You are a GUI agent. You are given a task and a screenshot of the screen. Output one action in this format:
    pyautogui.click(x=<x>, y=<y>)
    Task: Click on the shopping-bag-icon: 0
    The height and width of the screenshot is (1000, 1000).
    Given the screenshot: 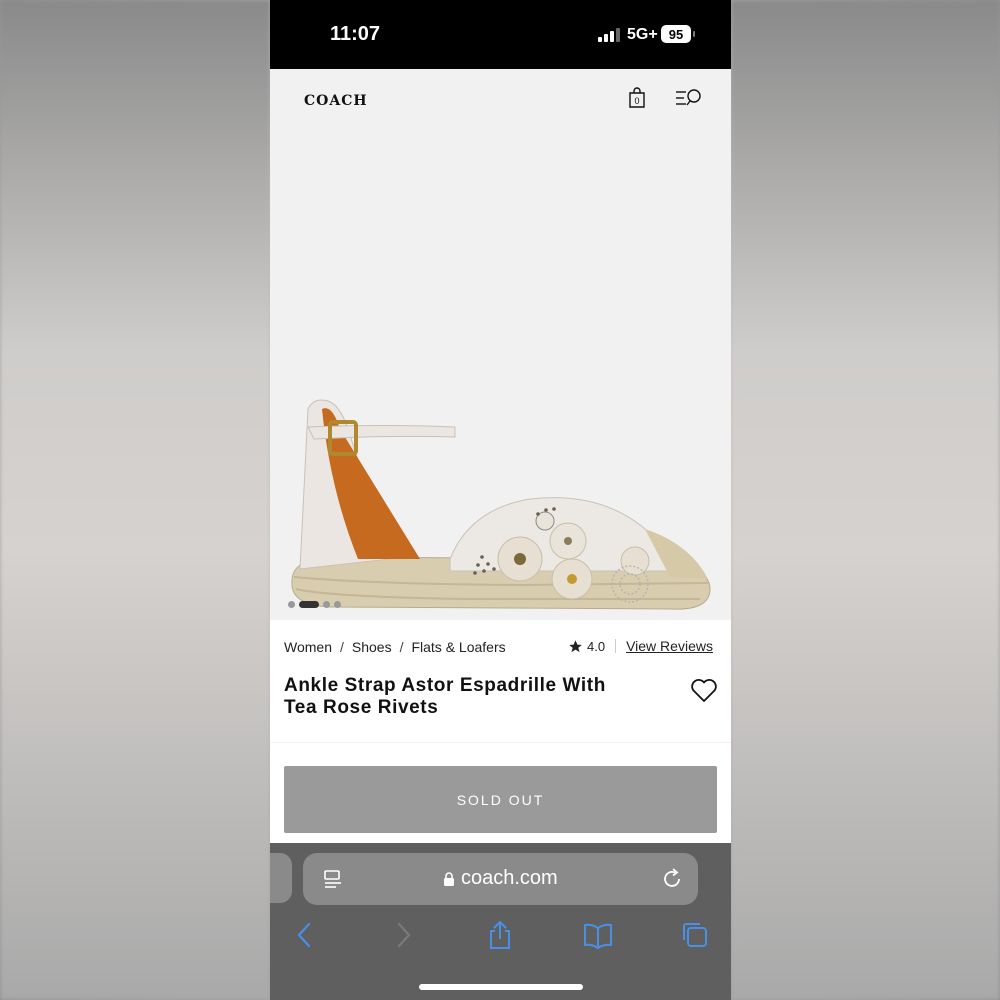 What is the action you would take?
    pyautogui.click(x=637, y=98)
    